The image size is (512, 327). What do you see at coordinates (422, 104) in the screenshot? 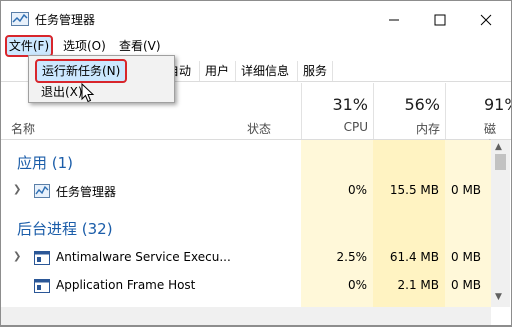
I see `memory-total: 56%` at bounding box center [422, 104].